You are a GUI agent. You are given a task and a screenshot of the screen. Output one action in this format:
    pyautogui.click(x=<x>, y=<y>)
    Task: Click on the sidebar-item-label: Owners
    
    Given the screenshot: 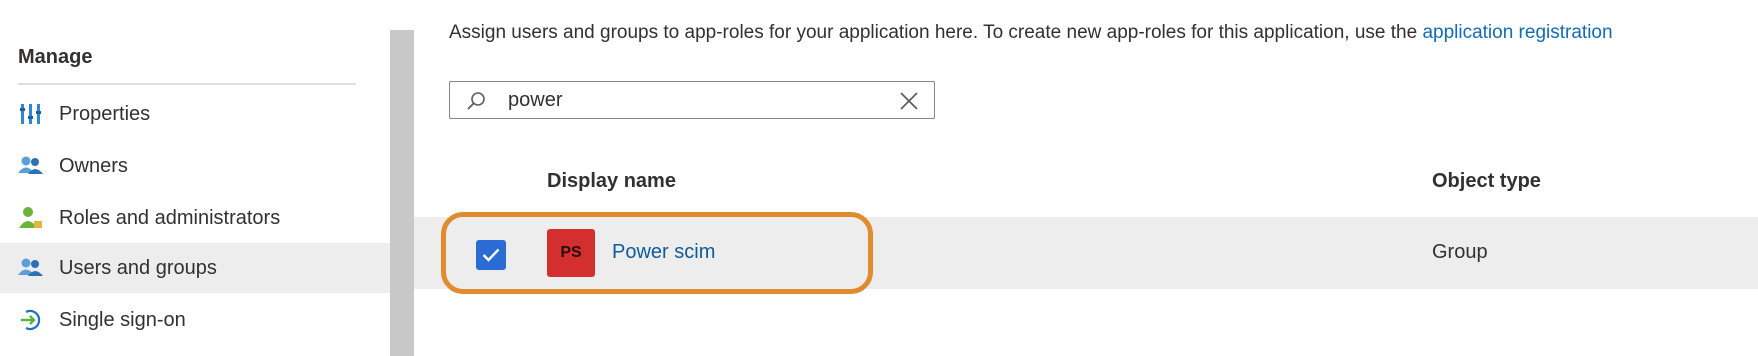 What is the action you would take?
    pyautogui.click(x=93, y=165)
    